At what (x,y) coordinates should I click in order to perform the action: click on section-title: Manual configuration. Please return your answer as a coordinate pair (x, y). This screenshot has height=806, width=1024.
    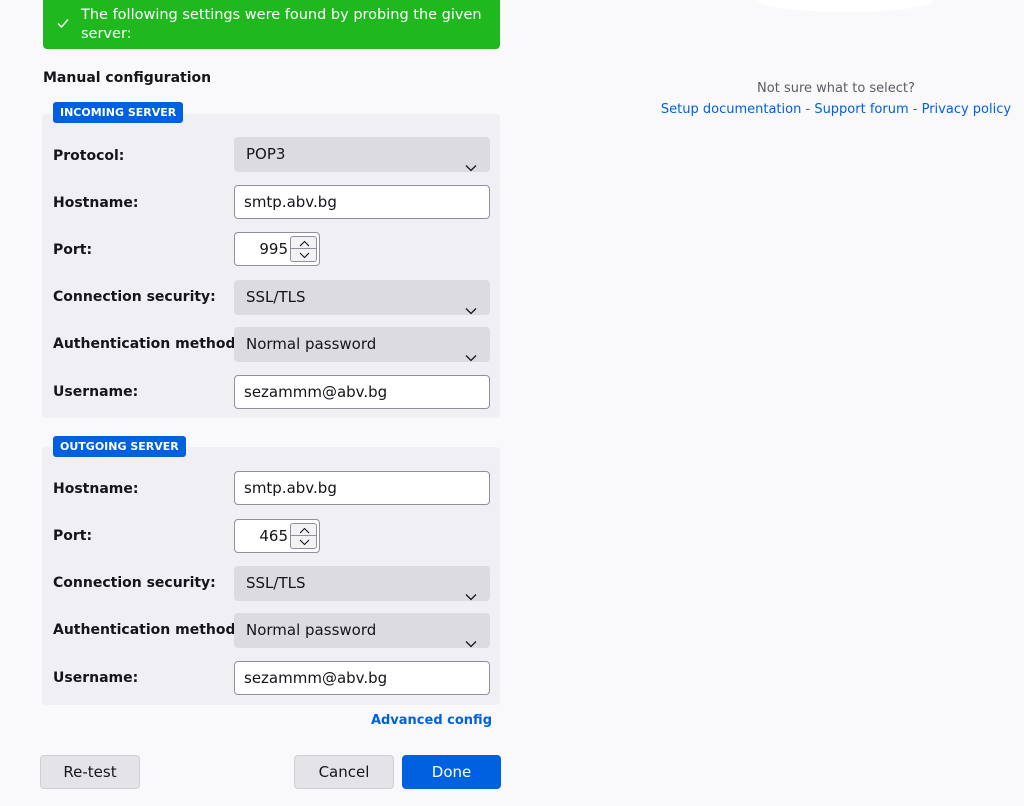
    Looking at the image, I should click on (127, 78).